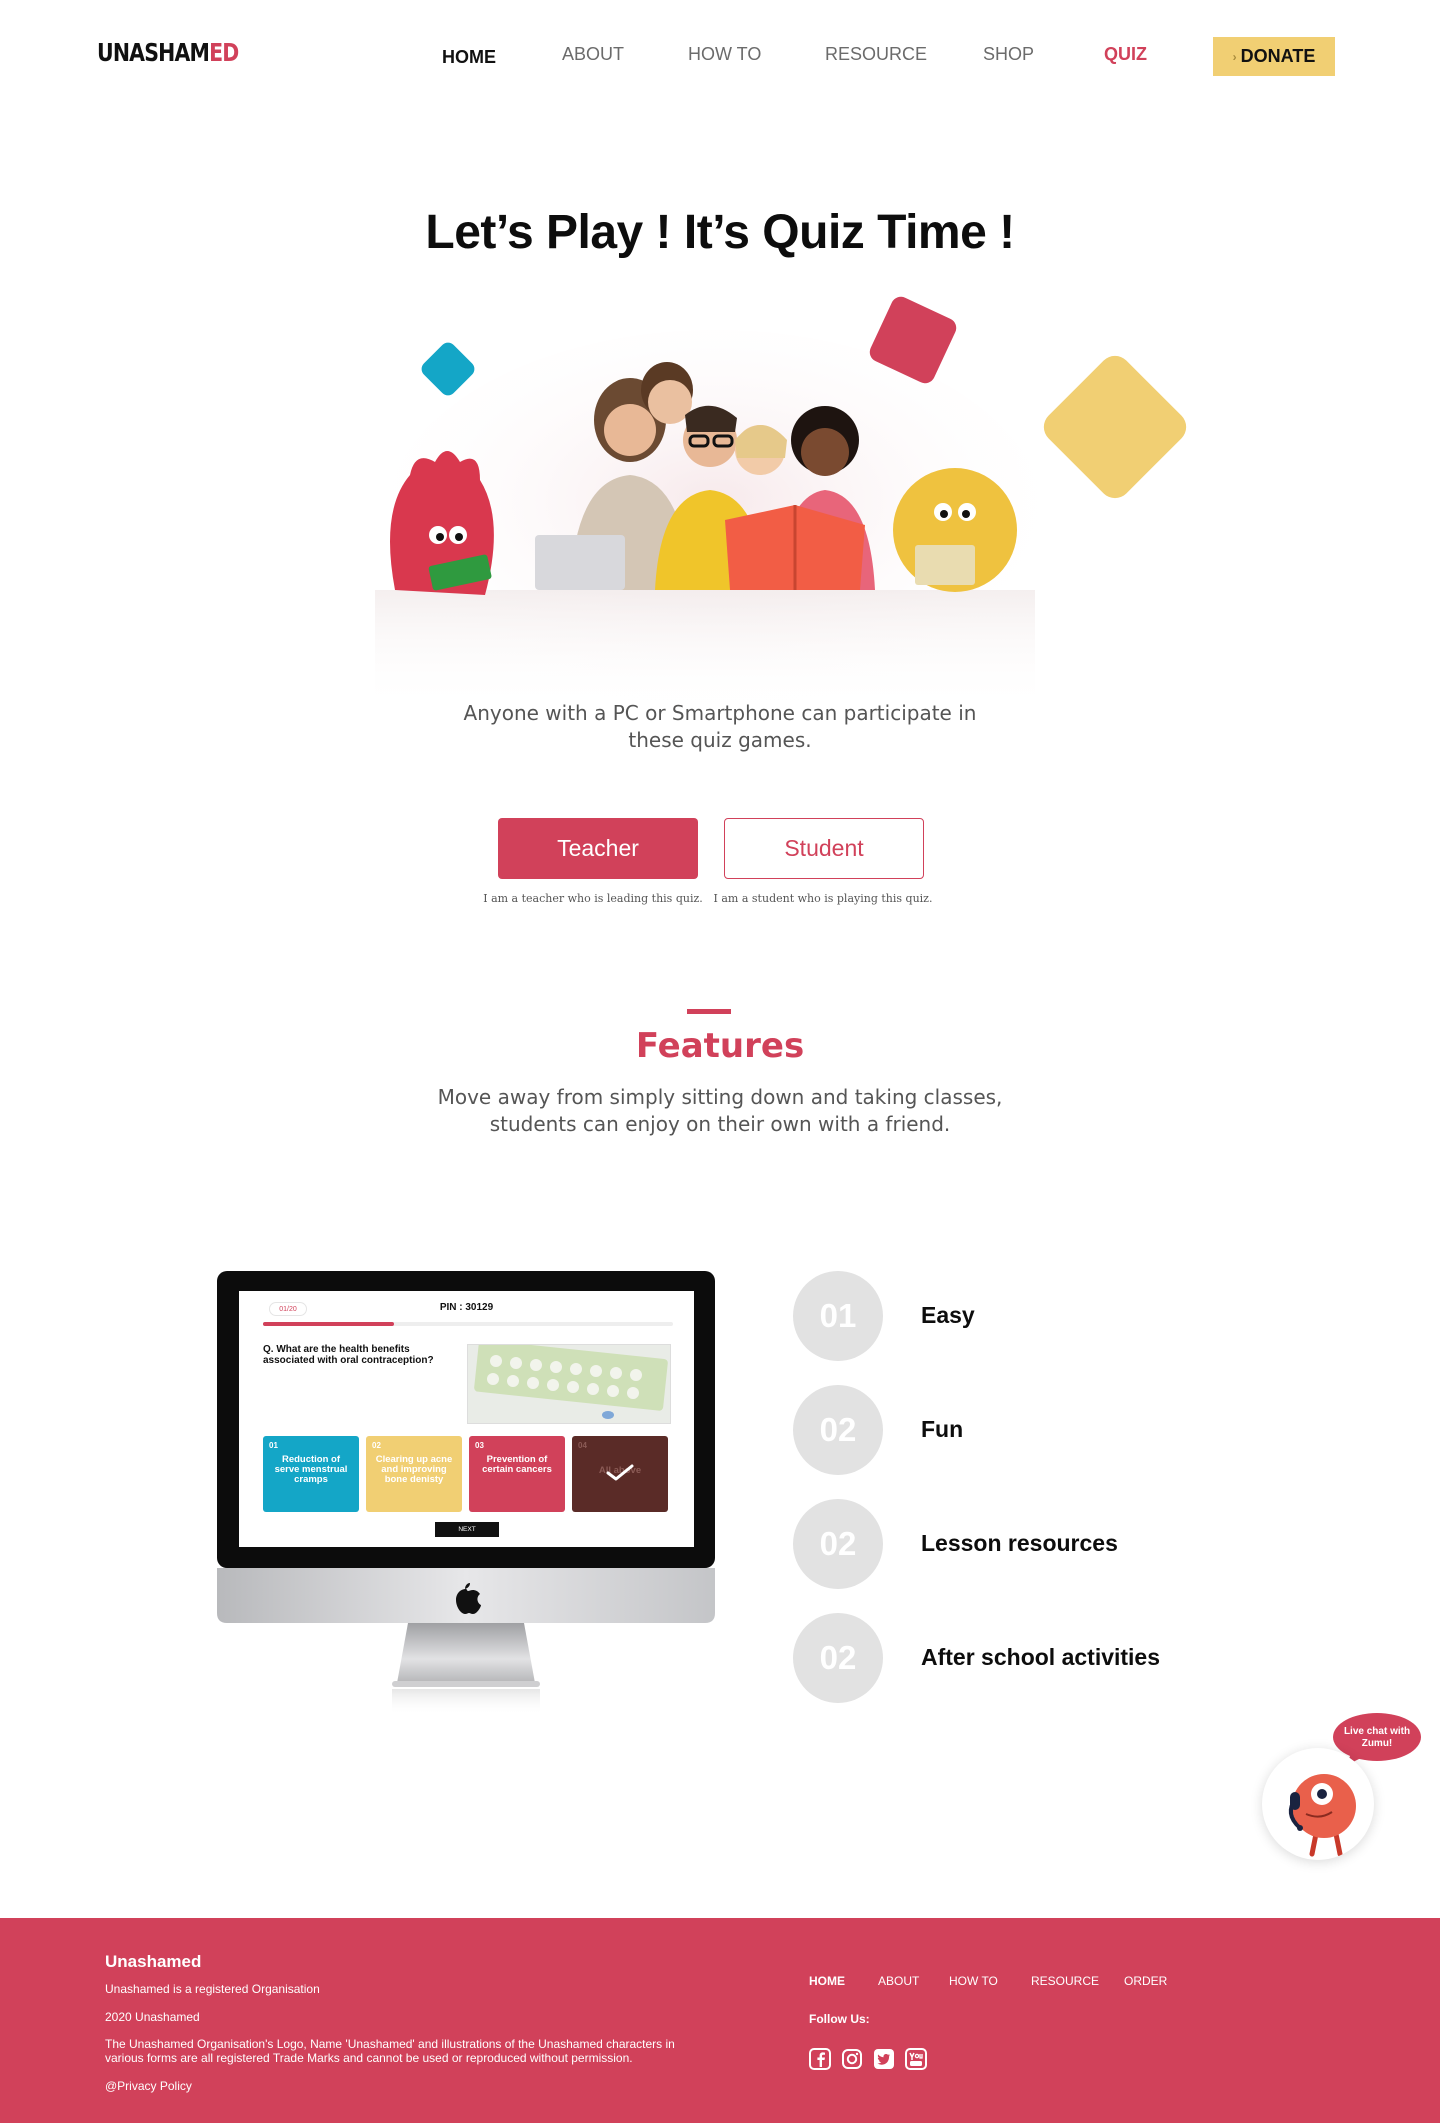 The width and height of the screenshot is (1440, 2123). I want to click on chat-label: Live chat with Zumu!, so click(1377, 1737).